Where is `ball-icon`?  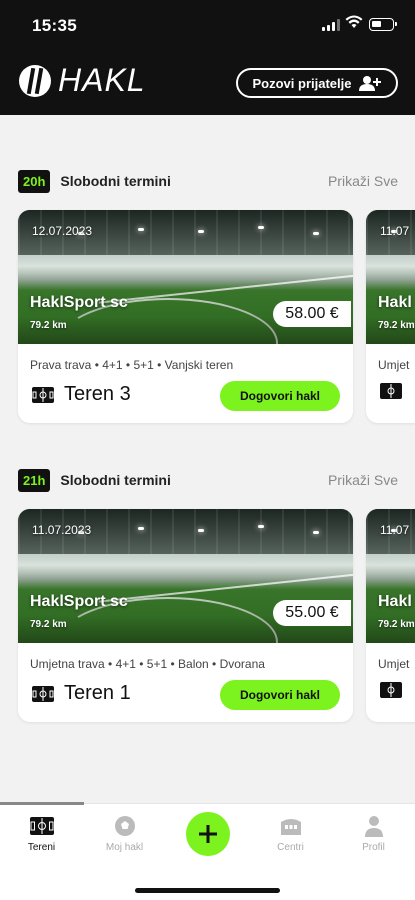 ball-icon is located at coordinates (124, 826).